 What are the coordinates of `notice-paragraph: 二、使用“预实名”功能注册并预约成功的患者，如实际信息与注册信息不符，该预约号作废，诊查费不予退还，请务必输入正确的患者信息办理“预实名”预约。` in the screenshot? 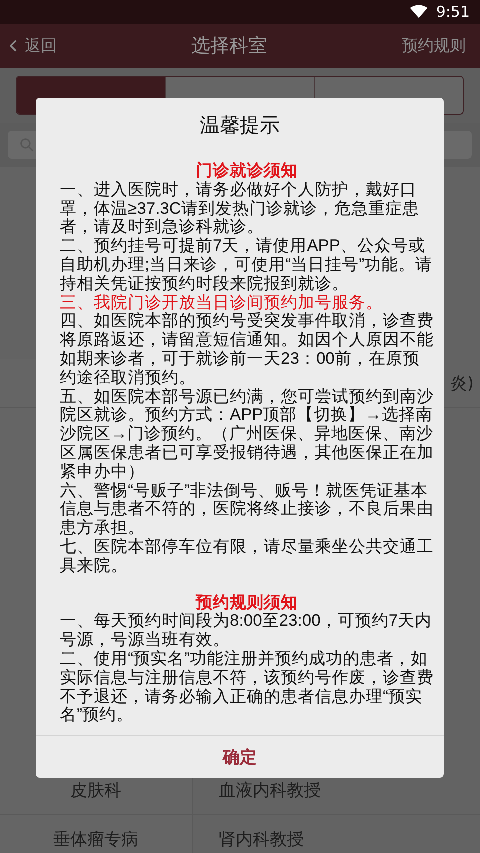 It's located at (247, 688).